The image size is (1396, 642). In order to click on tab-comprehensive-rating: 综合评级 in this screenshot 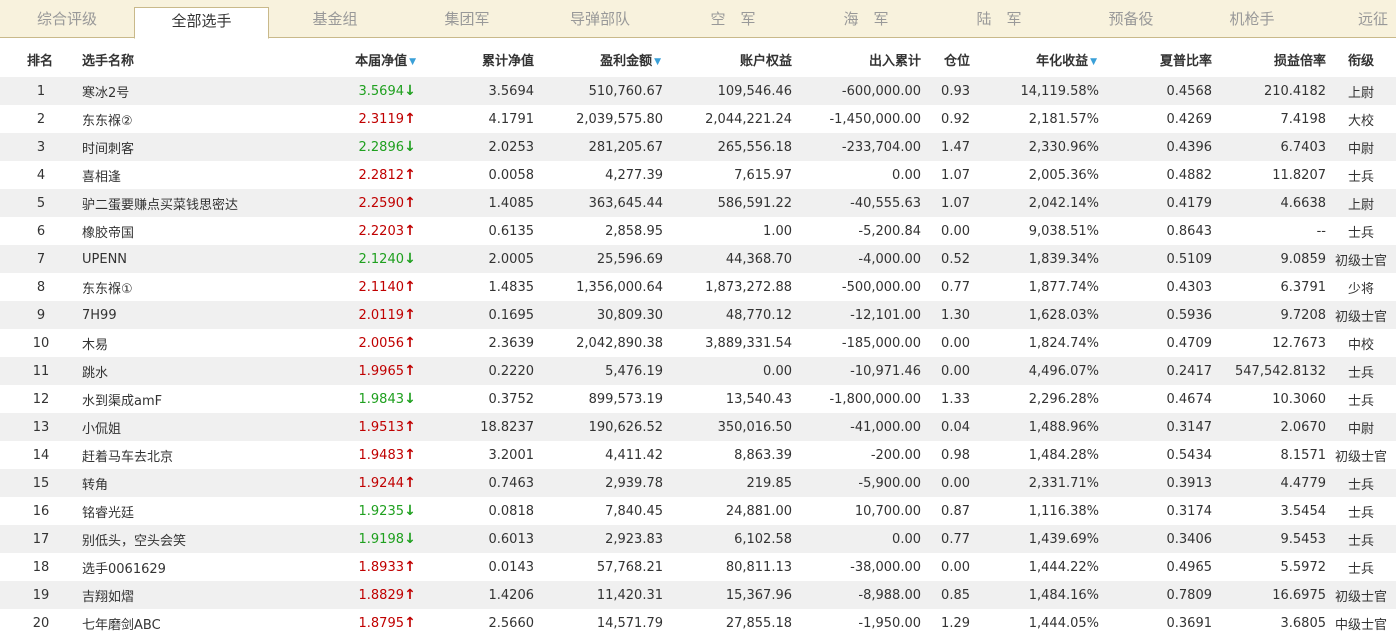, I will do `click(67, 19)`.